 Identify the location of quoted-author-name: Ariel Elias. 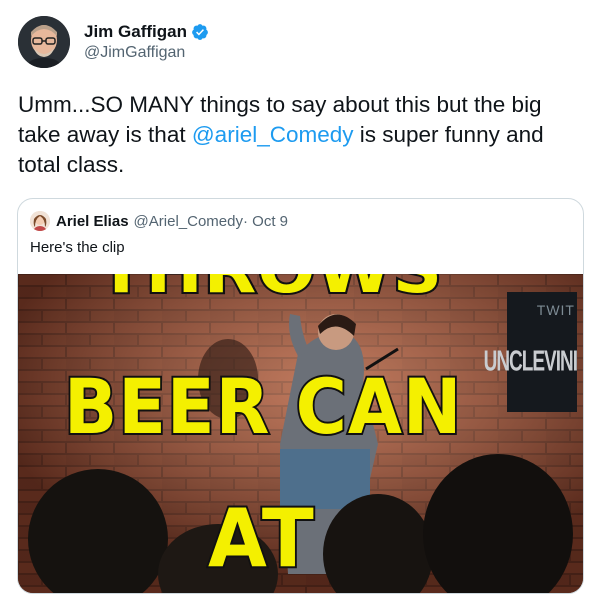
(92, 221).